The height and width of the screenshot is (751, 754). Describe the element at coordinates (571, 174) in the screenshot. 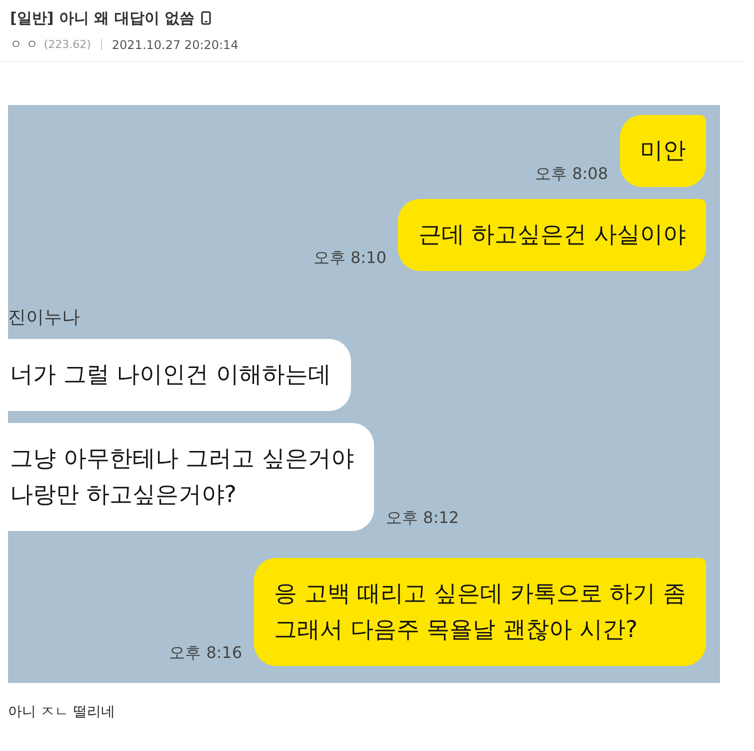

I see `message-time: 오후 8:08` at that location.